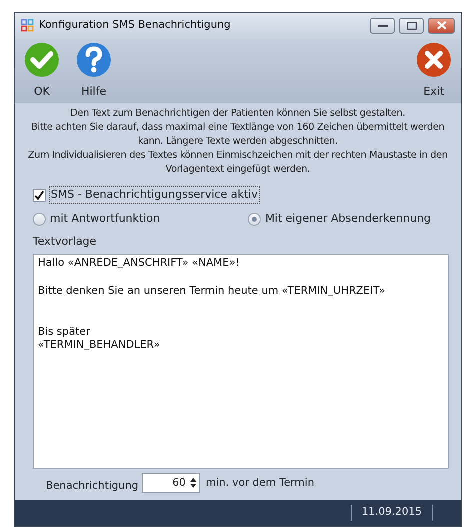  I want to click on help-button: Hilfe, so click(94, 73).